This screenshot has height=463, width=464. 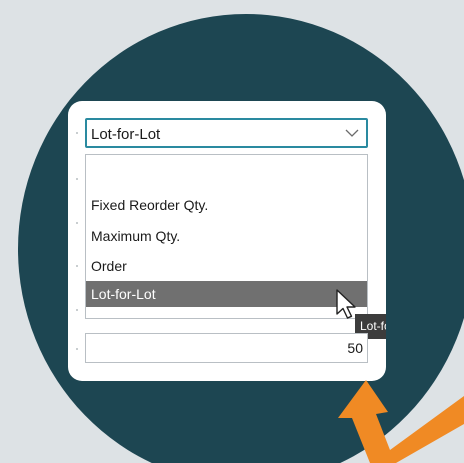 What do you see at coordinates (226, 348) in the screenshot?
I see `quantity-input: 50` at bounding box center [226, 348].